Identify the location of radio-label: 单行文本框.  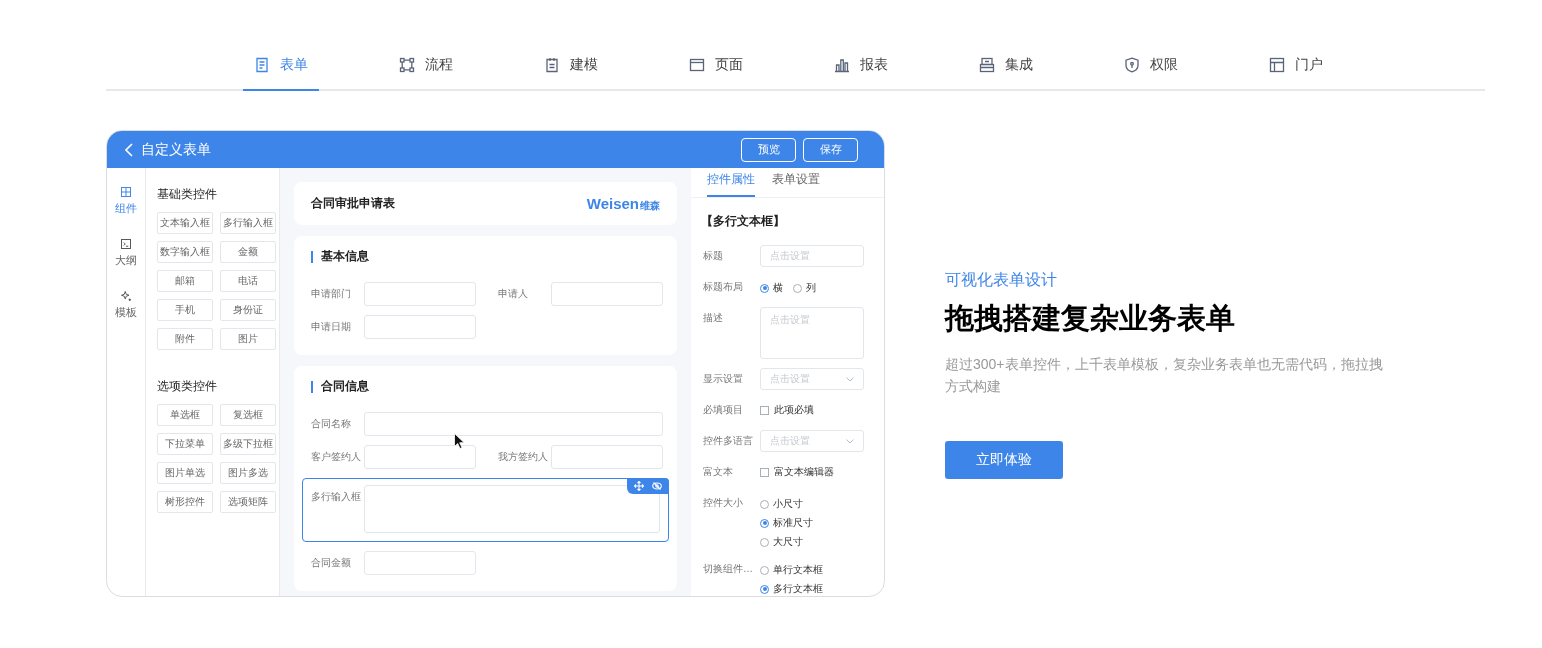
(798, 570).